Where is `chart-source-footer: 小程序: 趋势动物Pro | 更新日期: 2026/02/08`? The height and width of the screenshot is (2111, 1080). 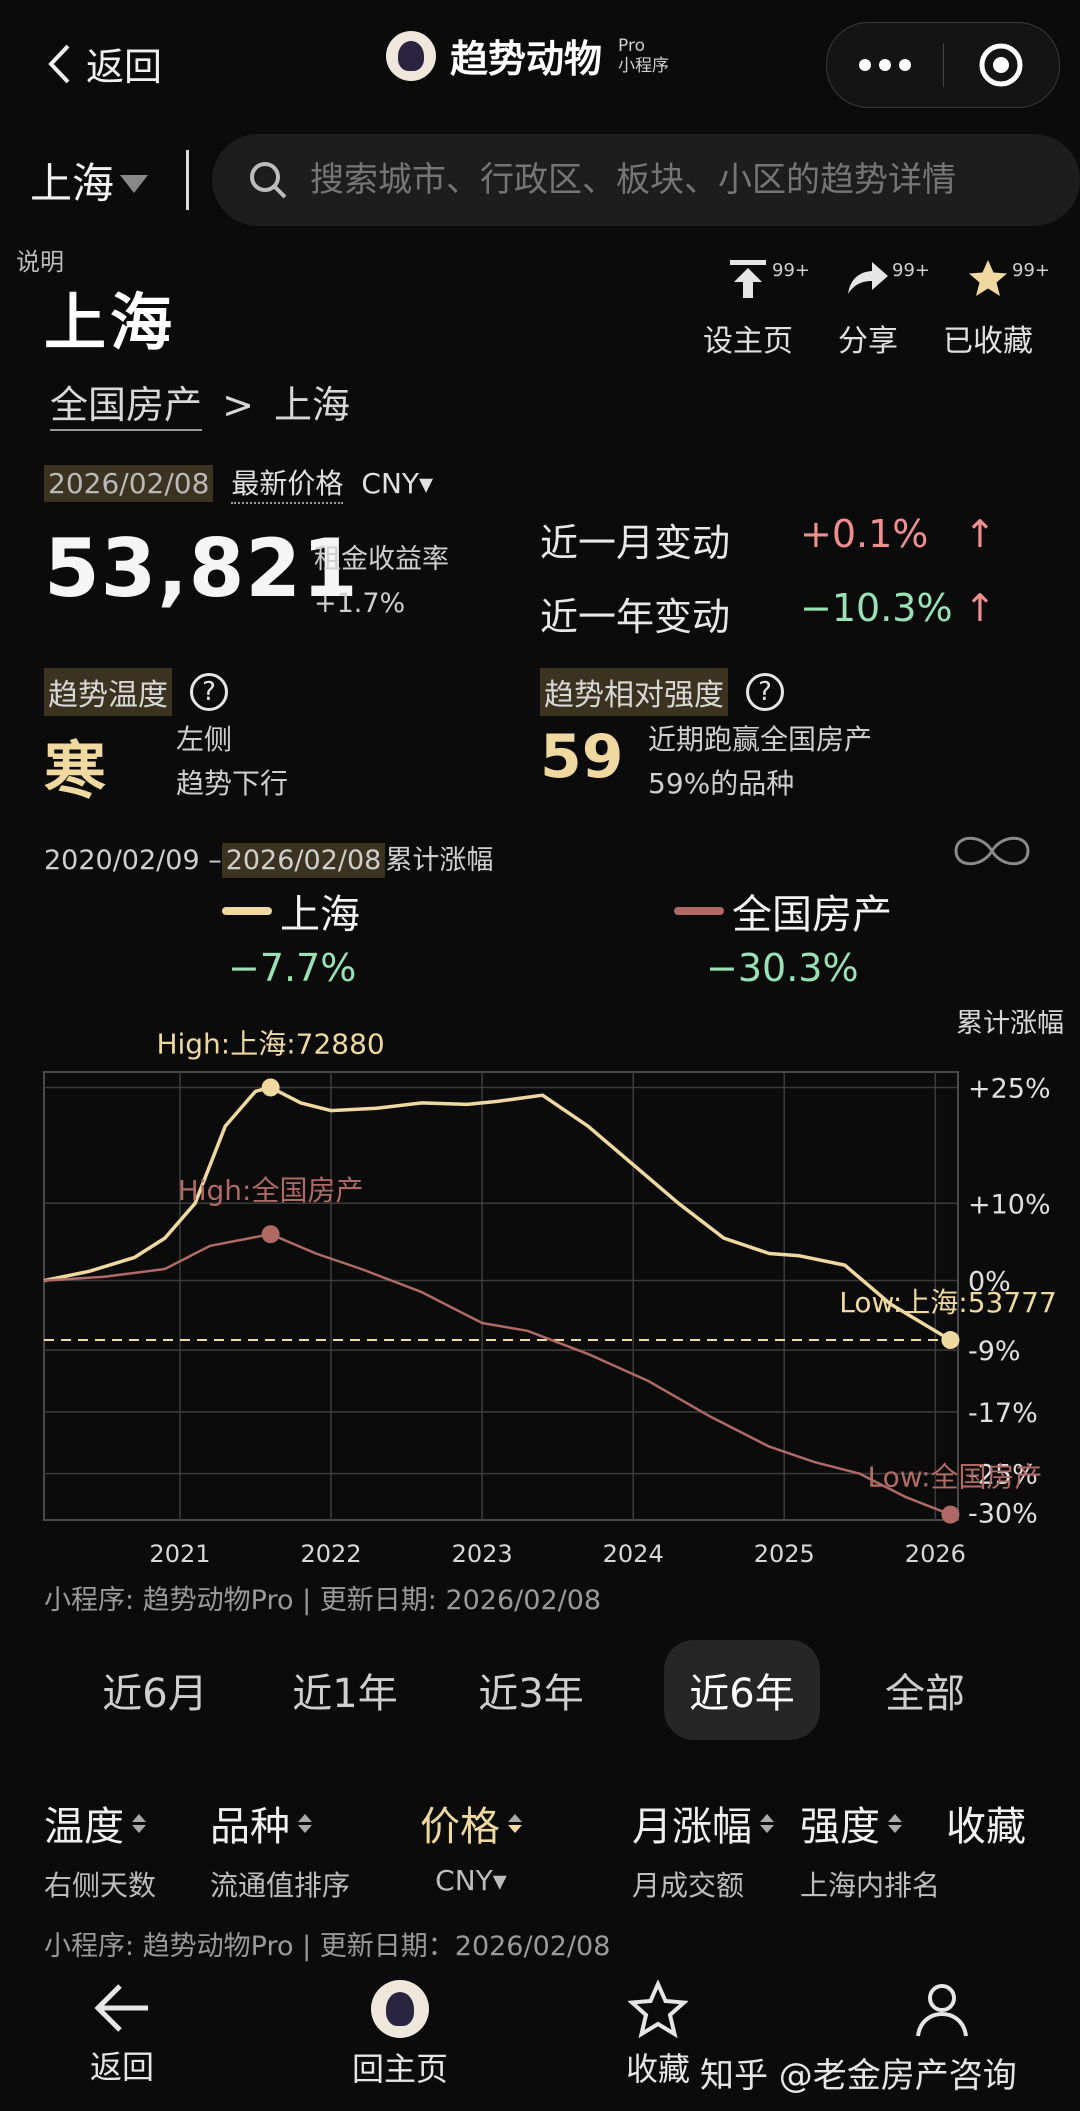 chart-source-footer: 小程序: 趋势动物Pro | 更新日期: 2026/02/08 is located at coordinates (323, 1600).